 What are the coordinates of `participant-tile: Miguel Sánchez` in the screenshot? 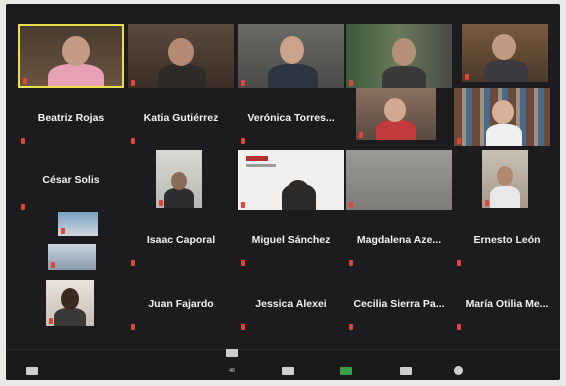 It's located at (291, 240).